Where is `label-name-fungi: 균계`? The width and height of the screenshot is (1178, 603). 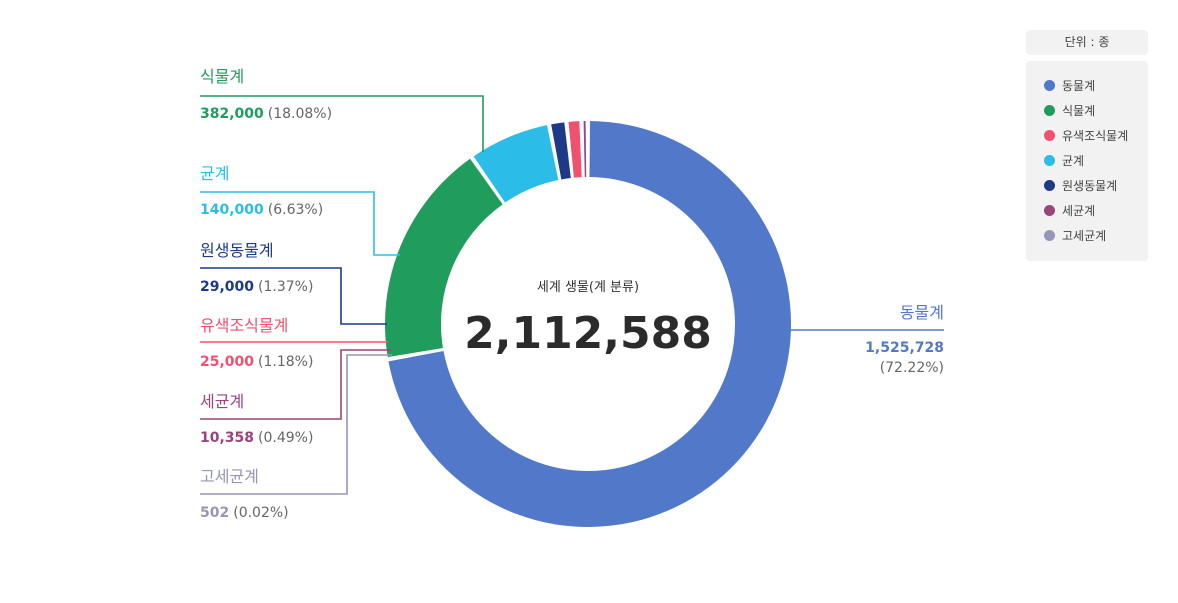 label-name-fungi: 균계 is located at coordinates (214, 173).